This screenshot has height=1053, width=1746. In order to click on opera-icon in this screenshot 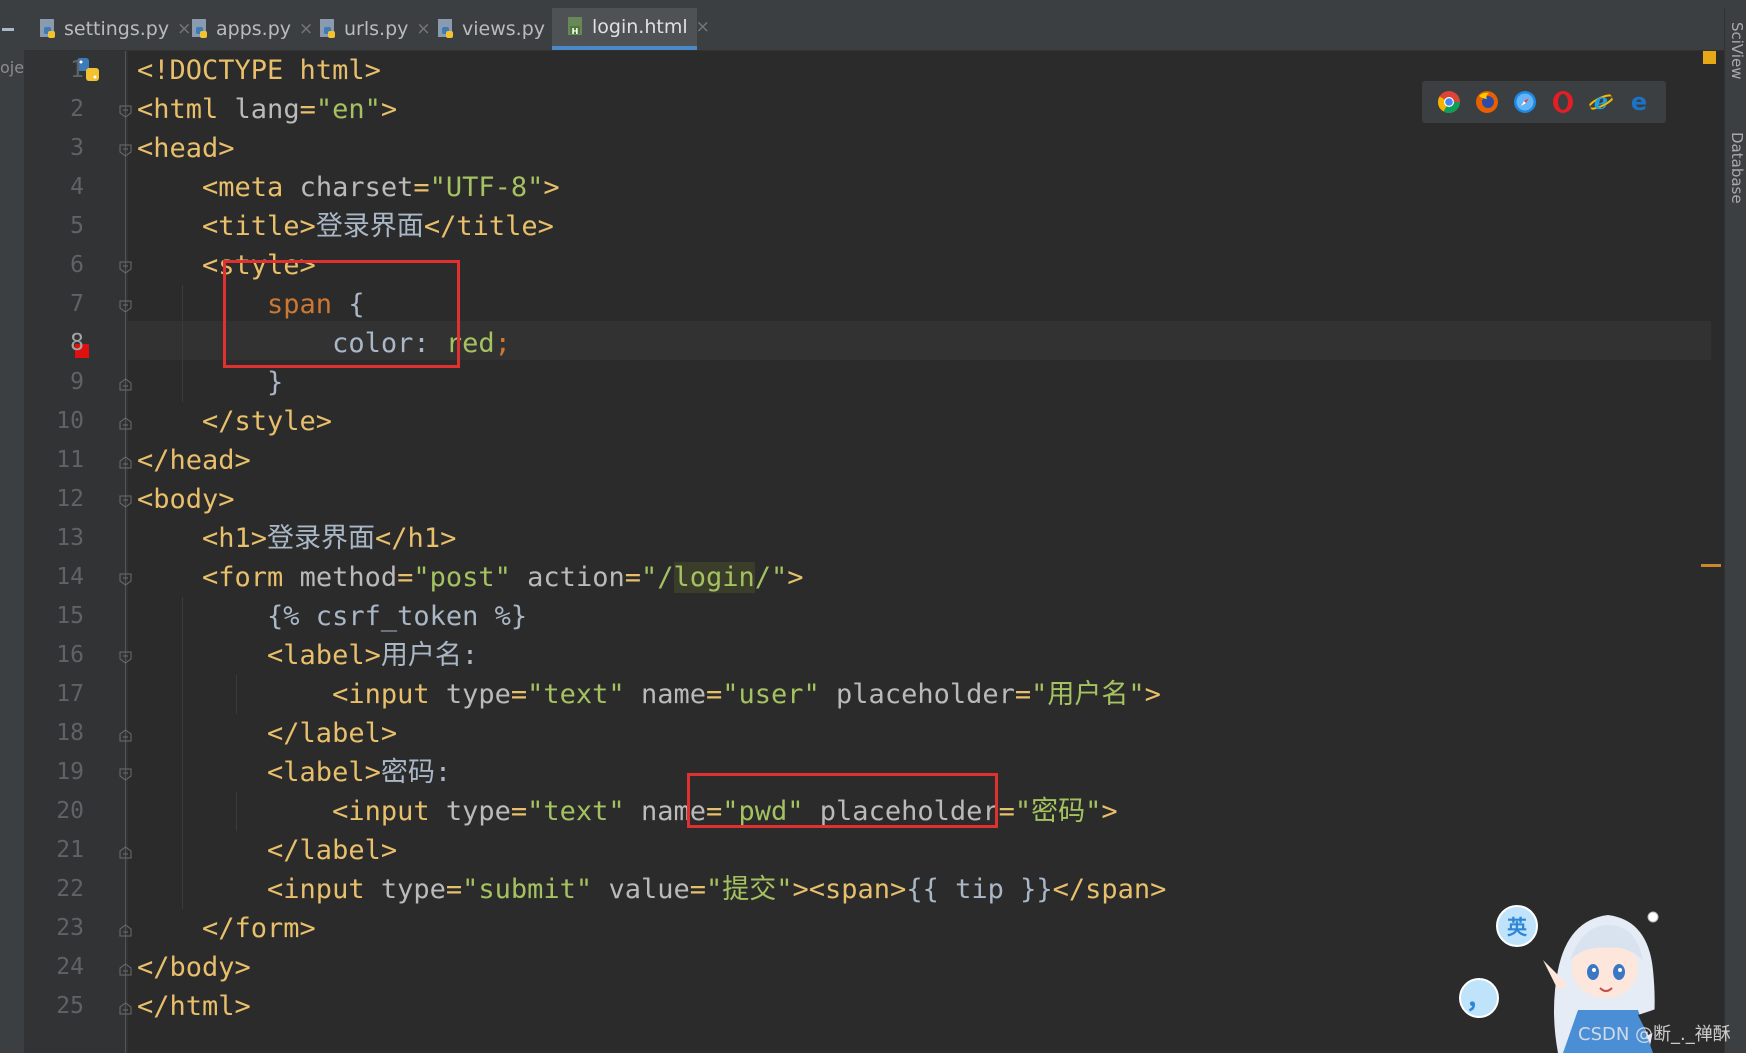, I will do `click(1563, 102)`.